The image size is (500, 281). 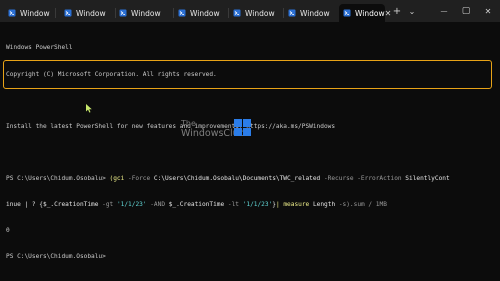 I want to click on windows-logo-icon, so click(x=242, y=127).